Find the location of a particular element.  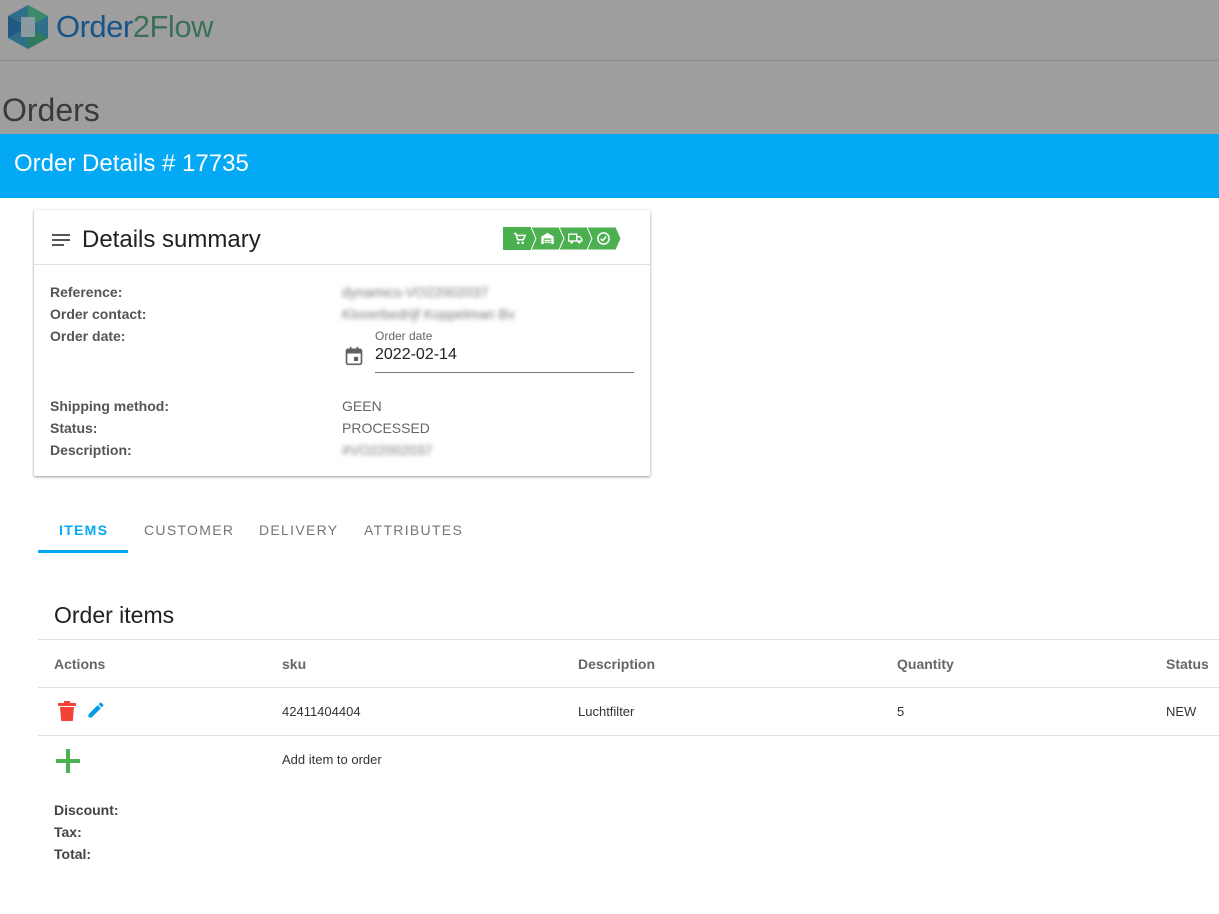

column-header-status: Status is located at coordinates (1187, 664).